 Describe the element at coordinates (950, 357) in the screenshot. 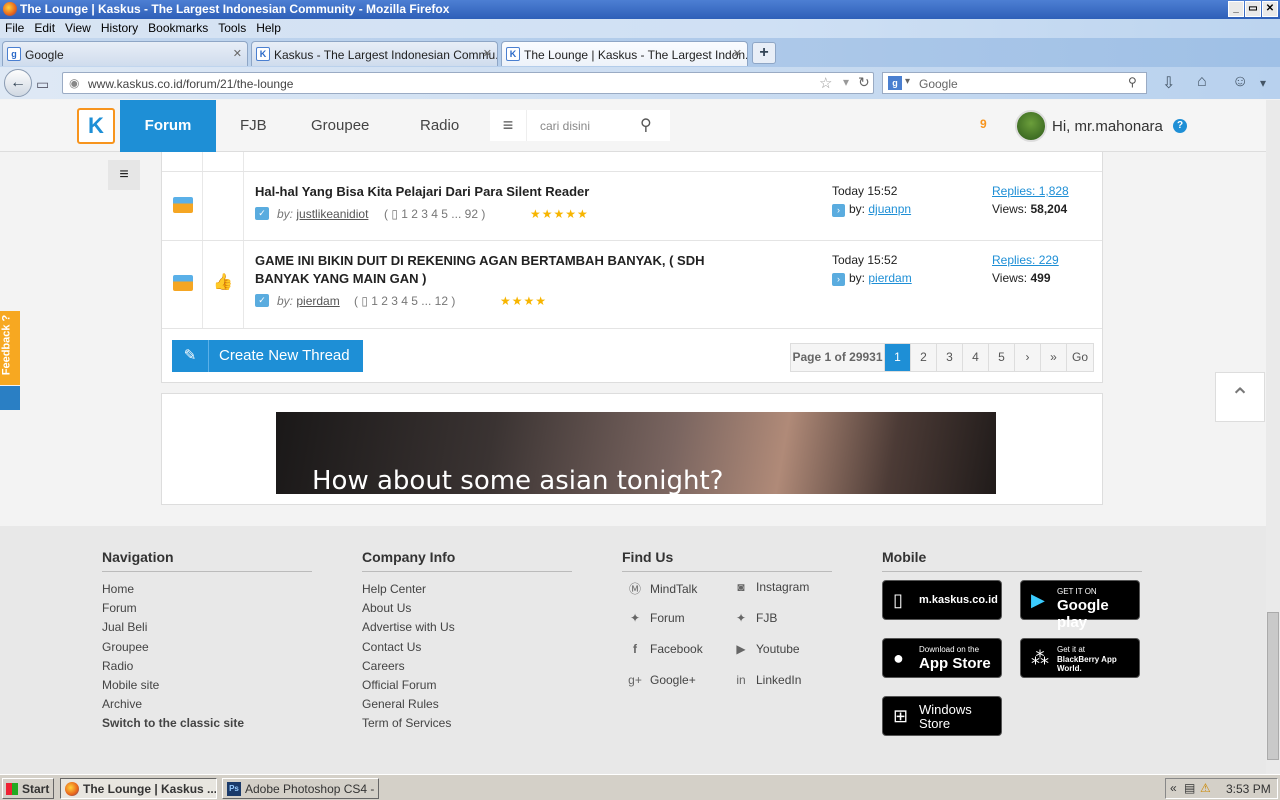

I see `page-3: 3` at that location.